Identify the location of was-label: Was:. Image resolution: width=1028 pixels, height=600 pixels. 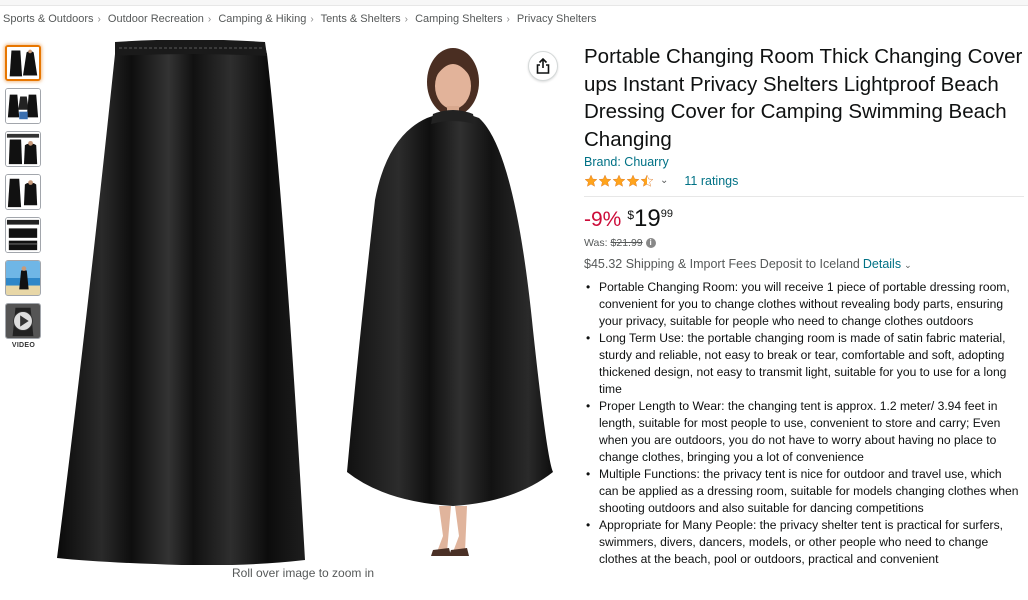
(596, 243).